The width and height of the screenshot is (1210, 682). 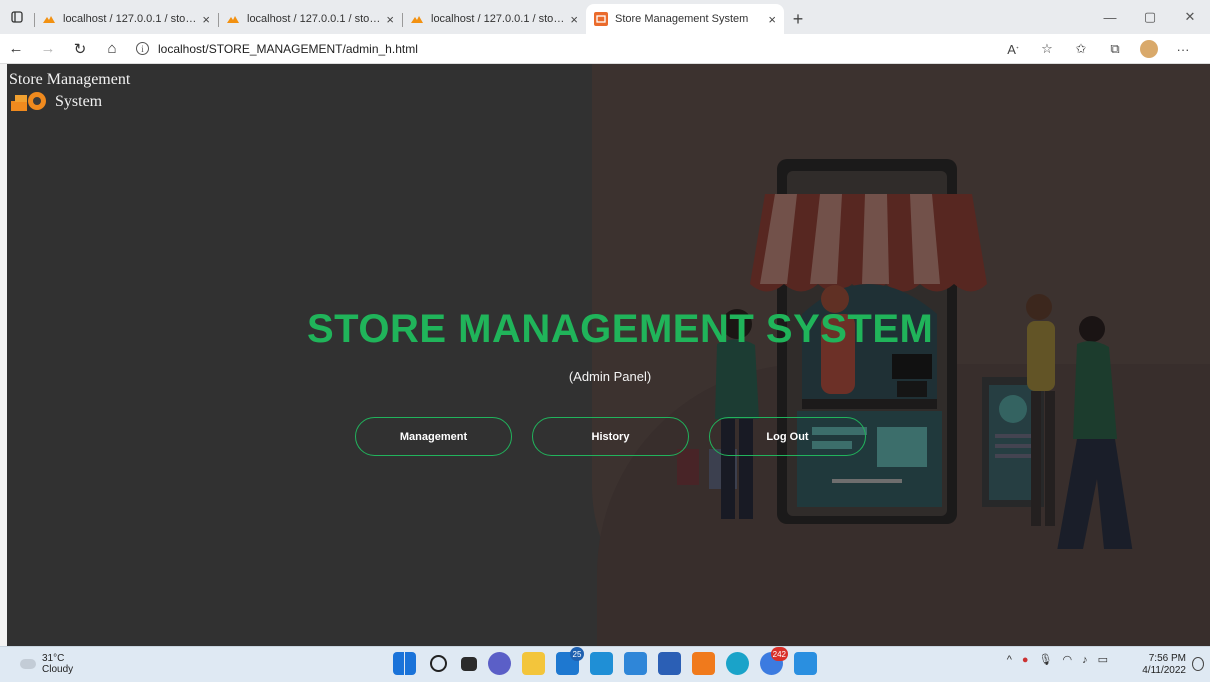 I want to click on window-controls: — ▢ ✕, so click(x=1150, y=17).